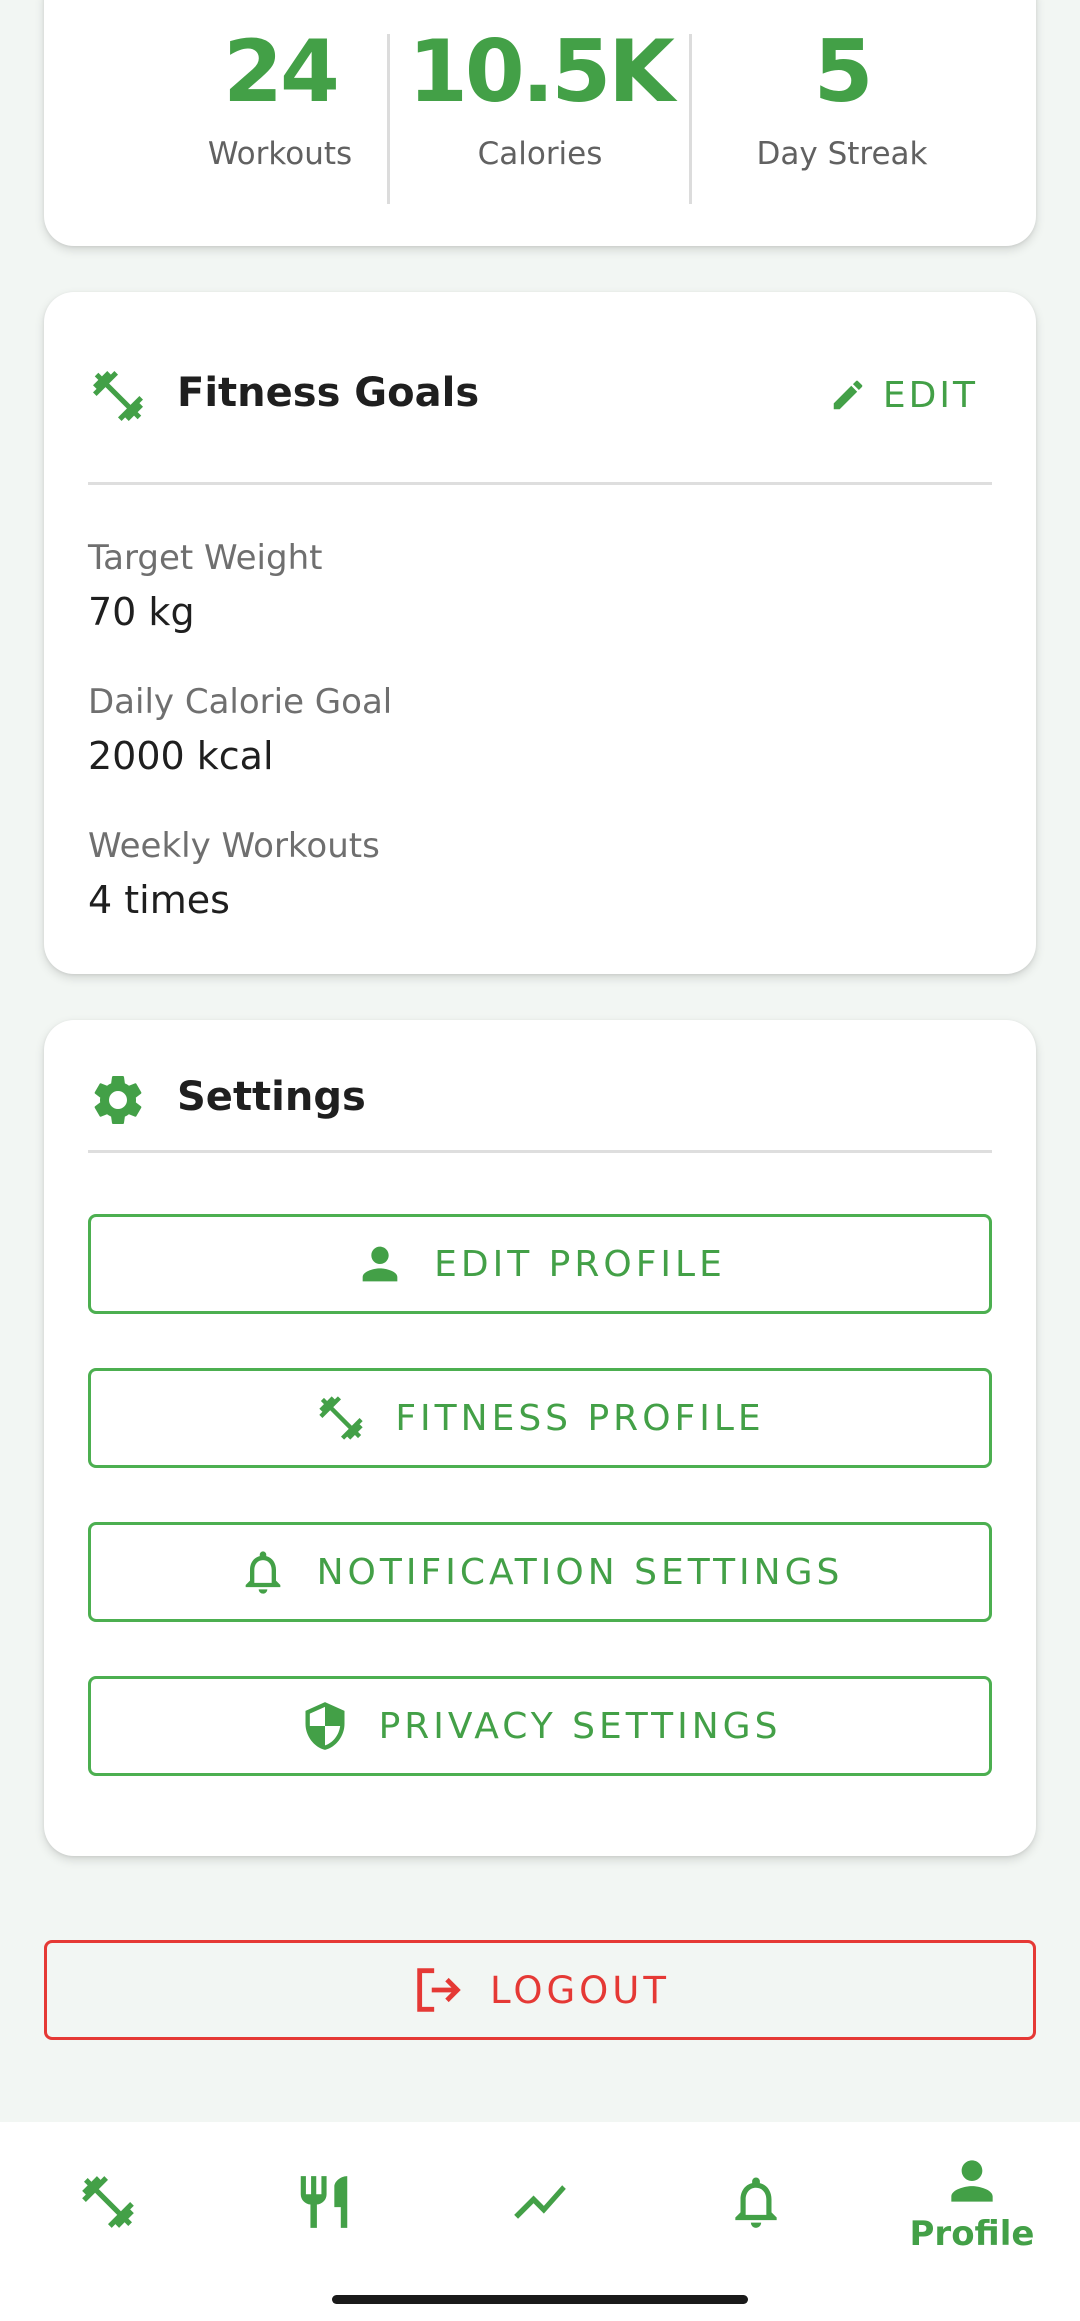  Describe the element at coordinates (930, 395) in the screenshot. I see `edit-label: EDIT` at that location.